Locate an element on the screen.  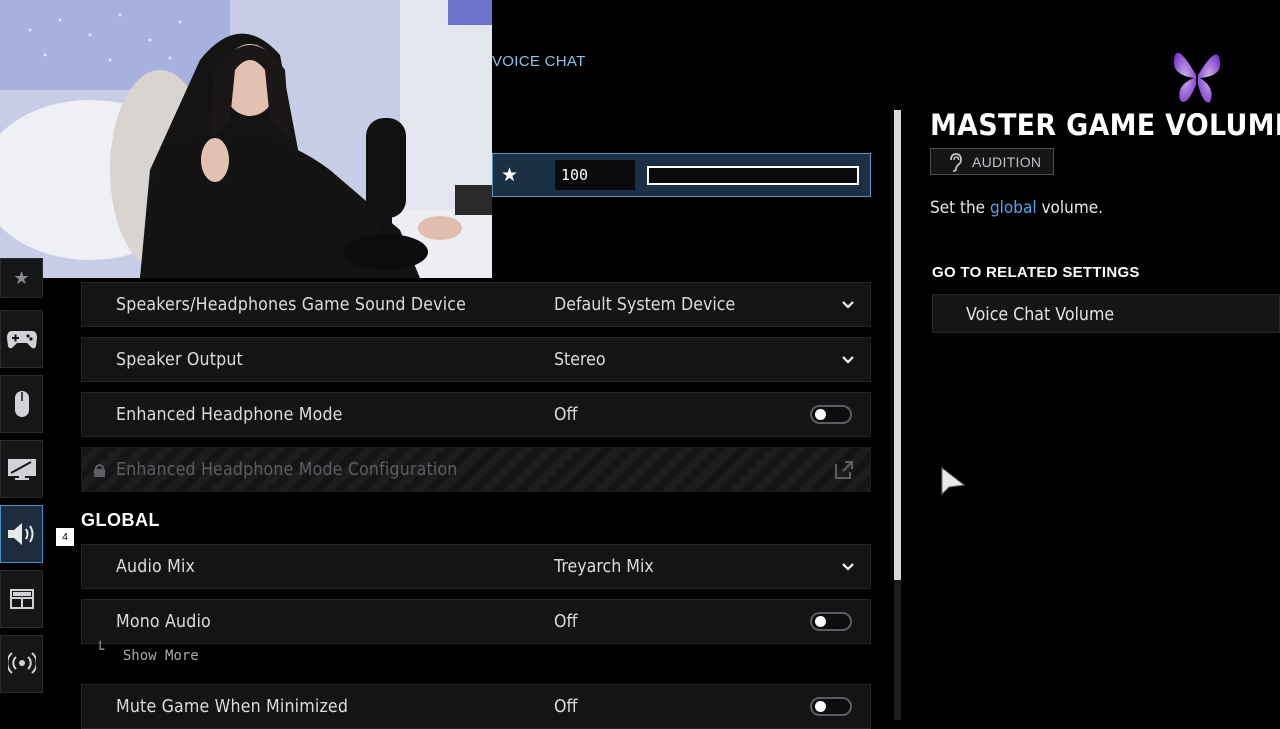
nav-favorites: ★ is located at coordinates (21, 278).